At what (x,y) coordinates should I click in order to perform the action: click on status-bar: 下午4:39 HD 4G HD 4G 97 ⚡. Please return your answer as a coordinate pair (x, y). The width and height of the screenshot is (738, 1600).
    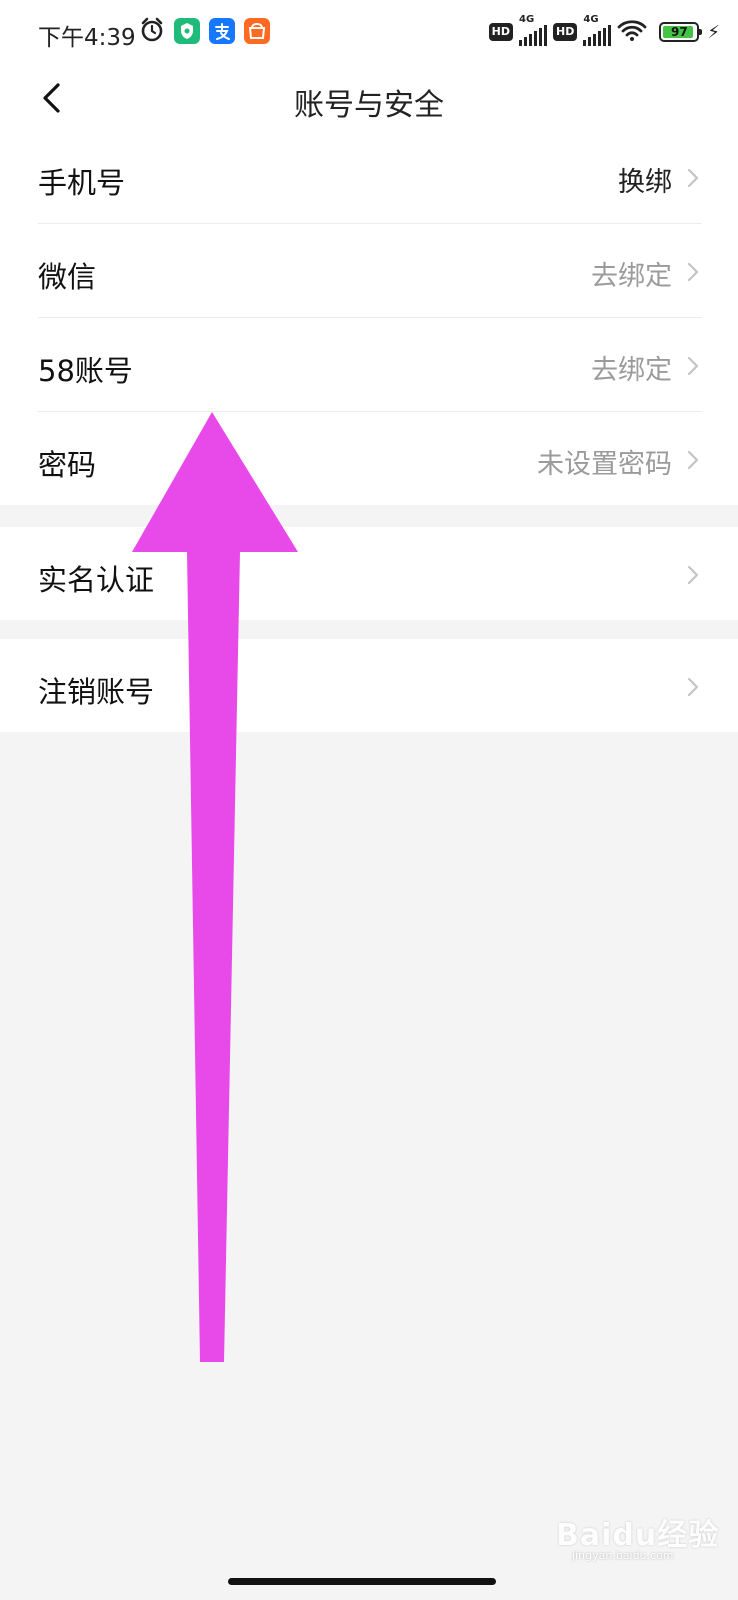
    Looking at the image, I should click on (369, 33).